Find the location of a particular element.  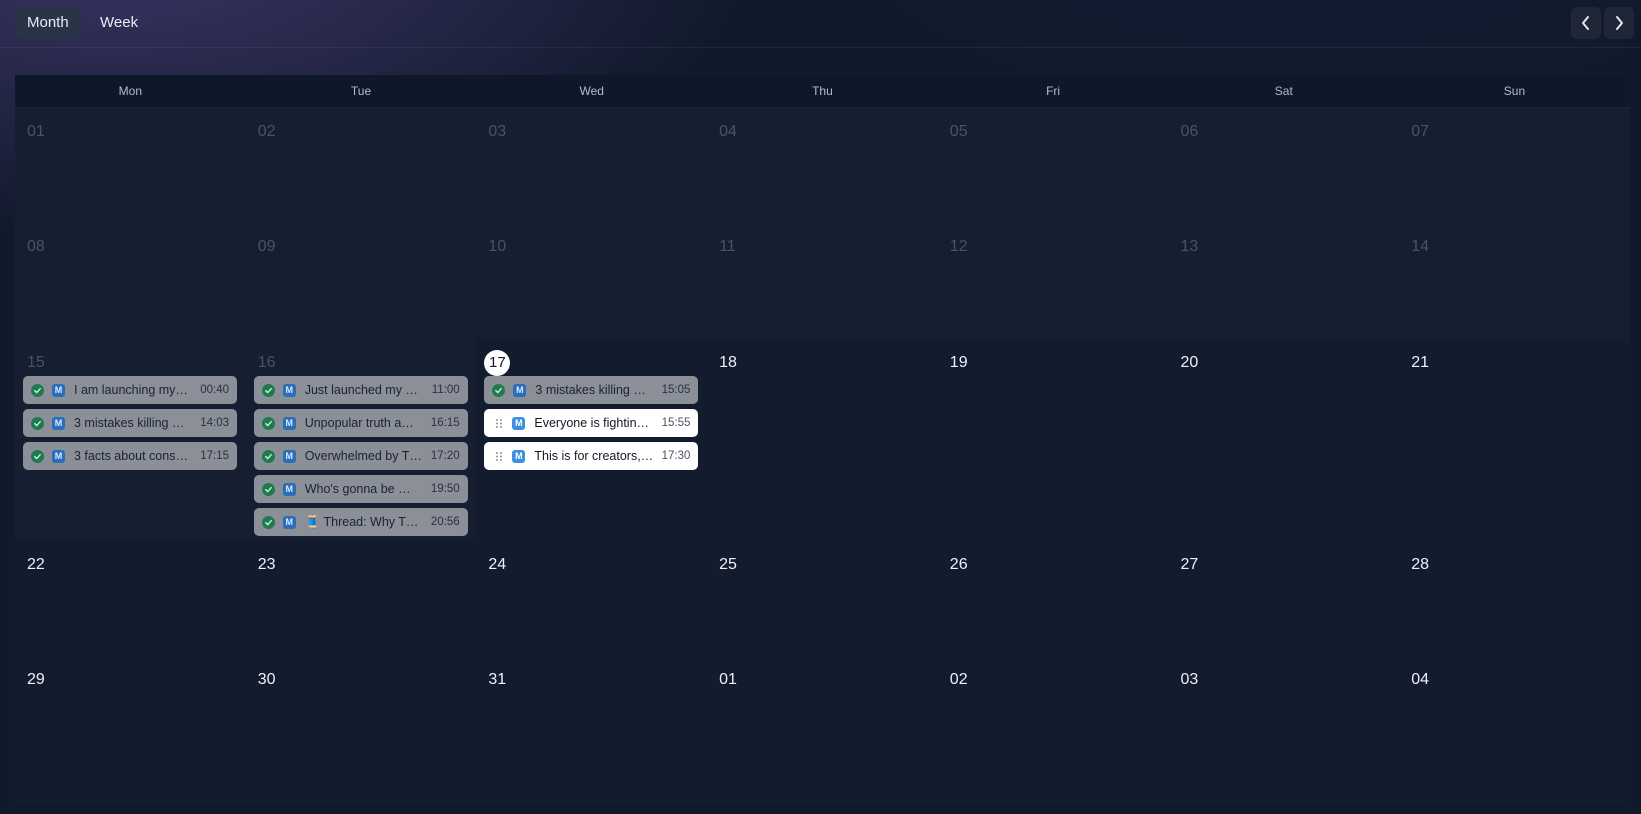

day-number: 19 is located at coordinates (958, 362).